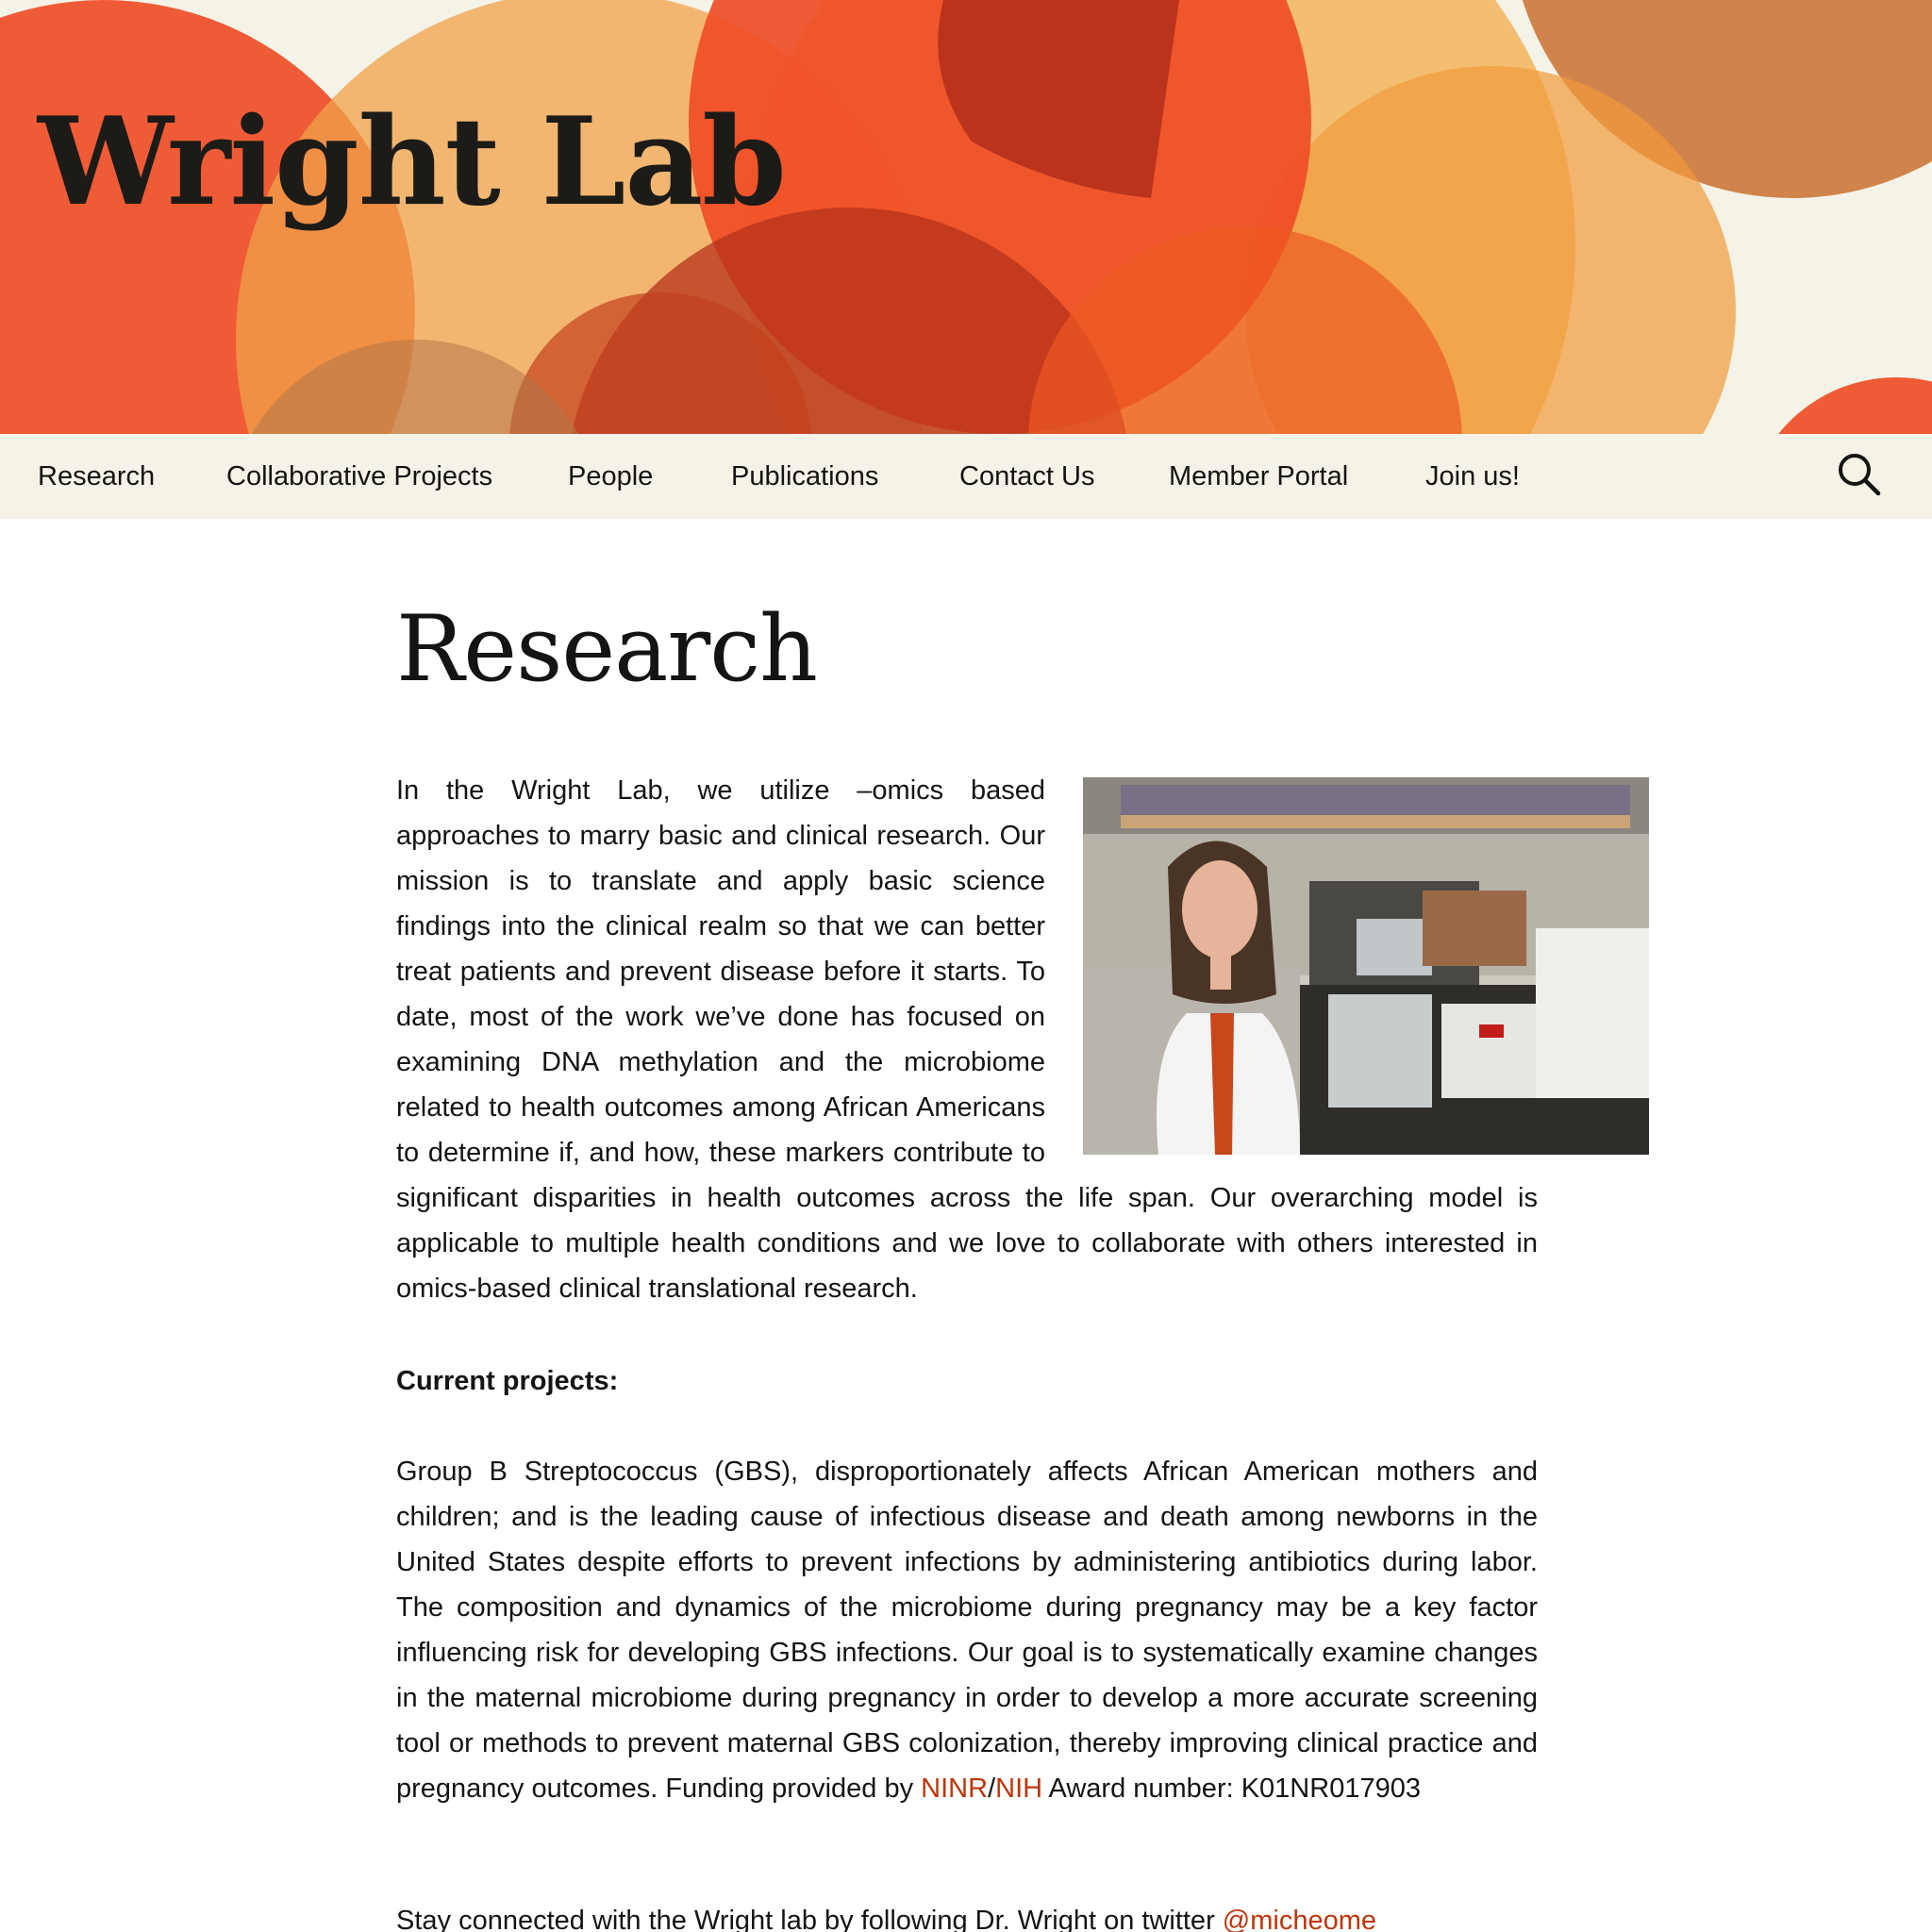  What do you see at coordinates (1258, 477) in the screenshot?
I see `nav-item-member-portal: Member Portal` at bounding box center [1258, 477].